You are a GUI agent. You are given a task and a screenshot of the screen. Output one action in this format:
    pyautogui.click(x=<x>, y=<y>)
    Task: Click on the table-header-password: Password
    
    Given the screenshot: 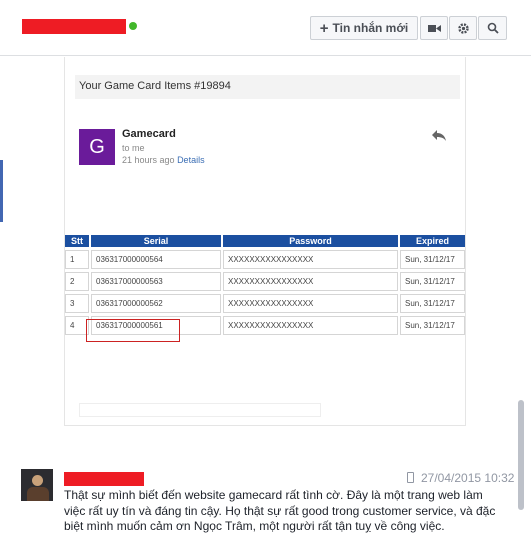 What is the action you would take?
    pyautogui.click(x=310, y=241)
    